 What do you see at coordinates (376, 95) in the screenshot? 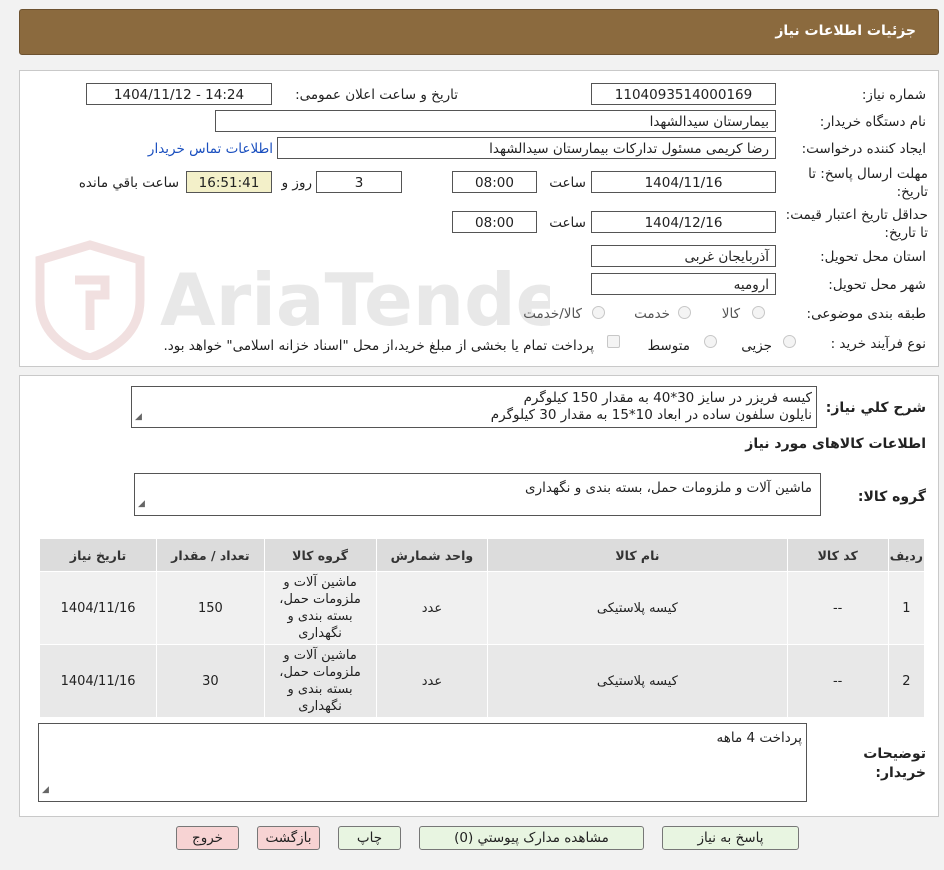
I see `announce-datetime-label: تاریخ و ساعت اعلان عمومی:` at bounding box center [376, 95].